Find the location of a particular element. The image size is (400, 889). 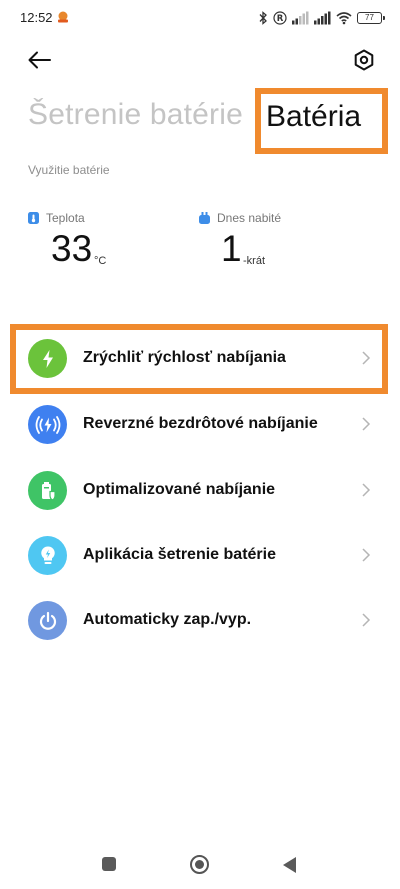

tab-battery-saver: Šetrenie batérie is located at coordinates (135, 115).